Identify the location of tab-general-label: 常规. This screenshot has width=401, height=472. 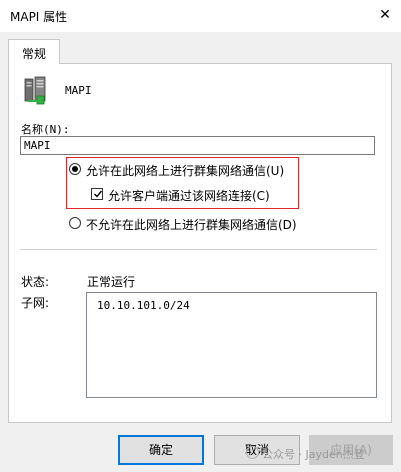
(33, 54).